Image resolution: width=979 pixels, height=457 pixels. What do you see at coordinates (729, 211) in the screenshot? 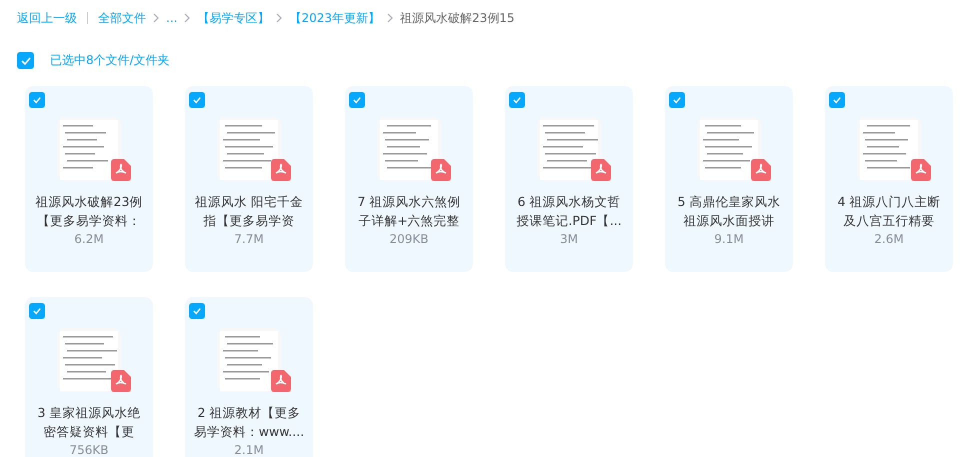
I see `file-name: 5 高鼎伦皇家风水 祖源风水面授讲` at bounding box center [729, 211].